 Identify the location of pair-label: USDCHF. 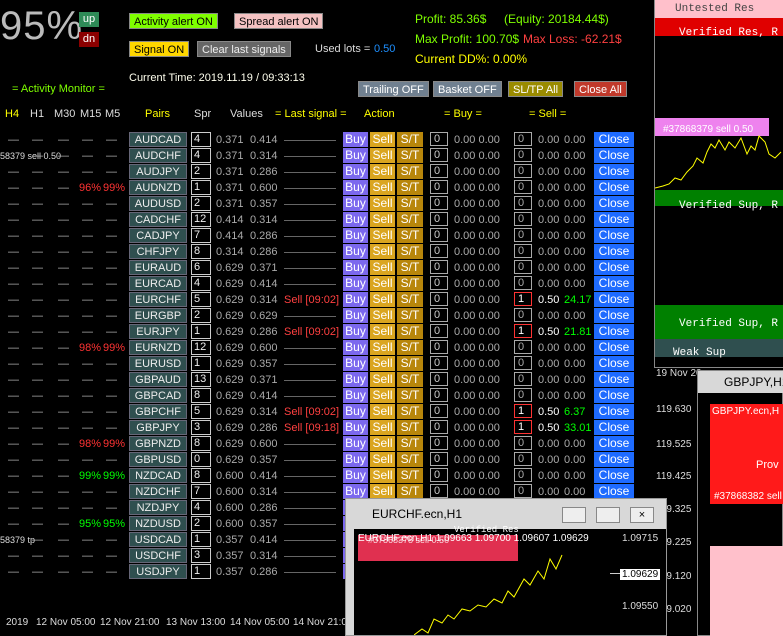
(158, 555).